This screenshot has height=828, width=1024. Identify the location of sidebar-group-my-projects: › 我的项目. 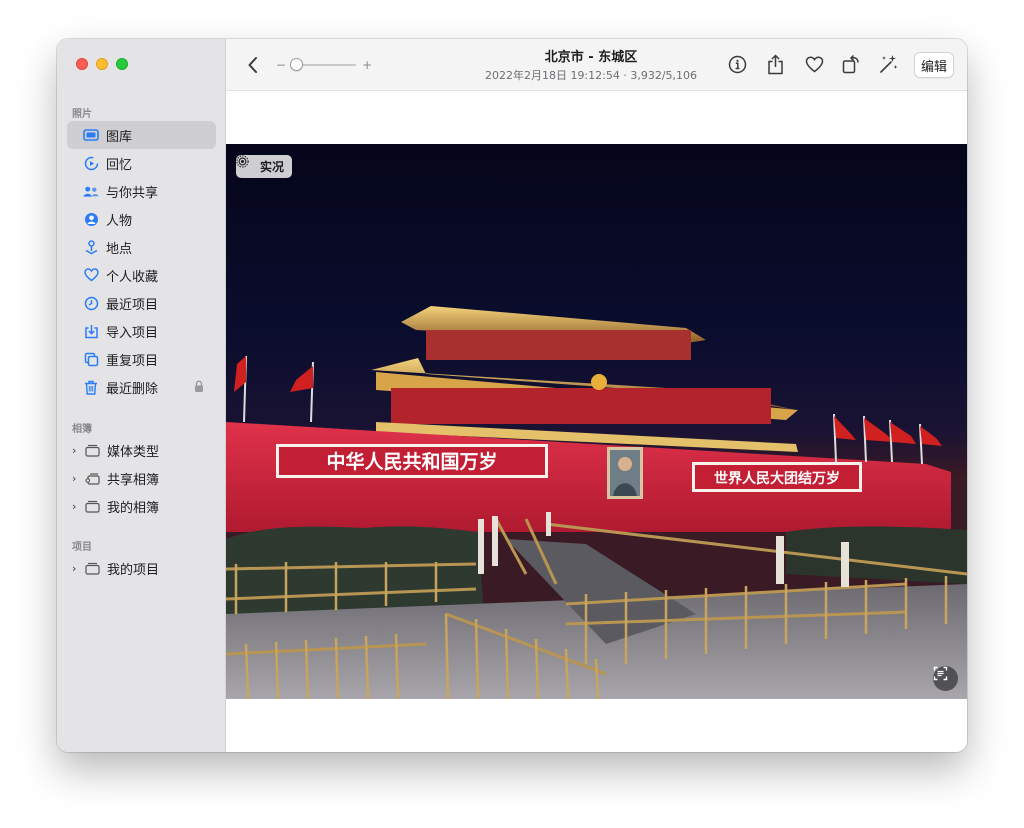
(141, 568).